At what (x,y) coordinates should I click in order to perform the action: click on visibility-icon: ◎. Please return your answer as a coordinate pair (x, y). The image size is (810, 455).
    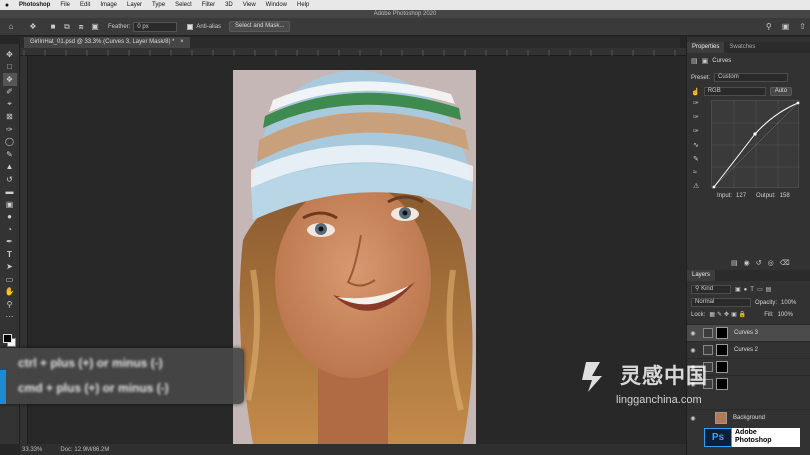
    Looking at the image, I should click on (771, 263).